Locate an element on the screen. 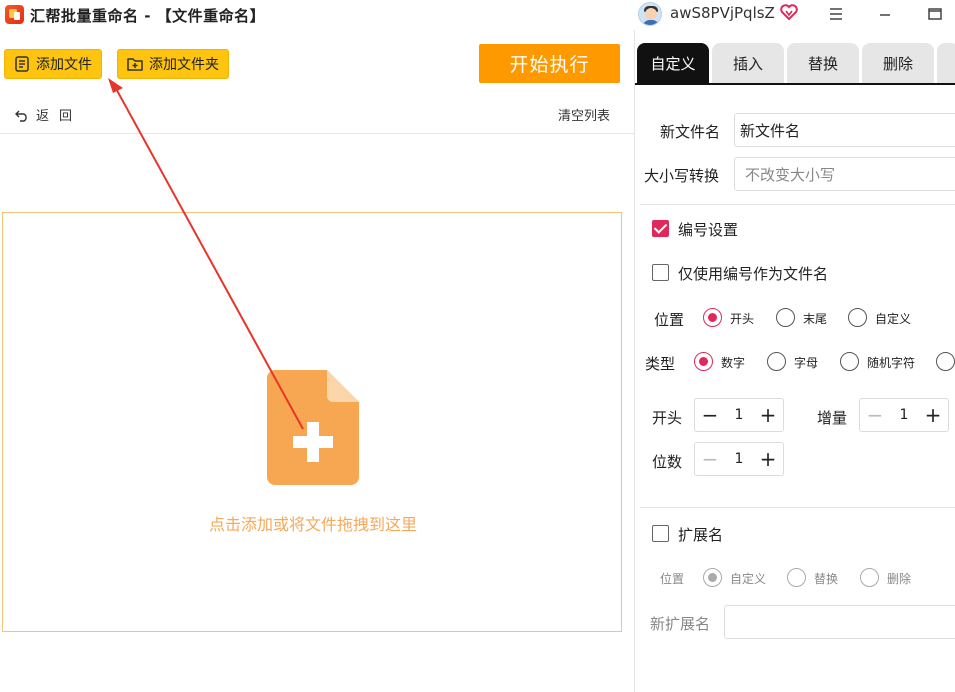 This screenshot has width=955, height=692. start-value: 1 is located at coordinates (739, 415).